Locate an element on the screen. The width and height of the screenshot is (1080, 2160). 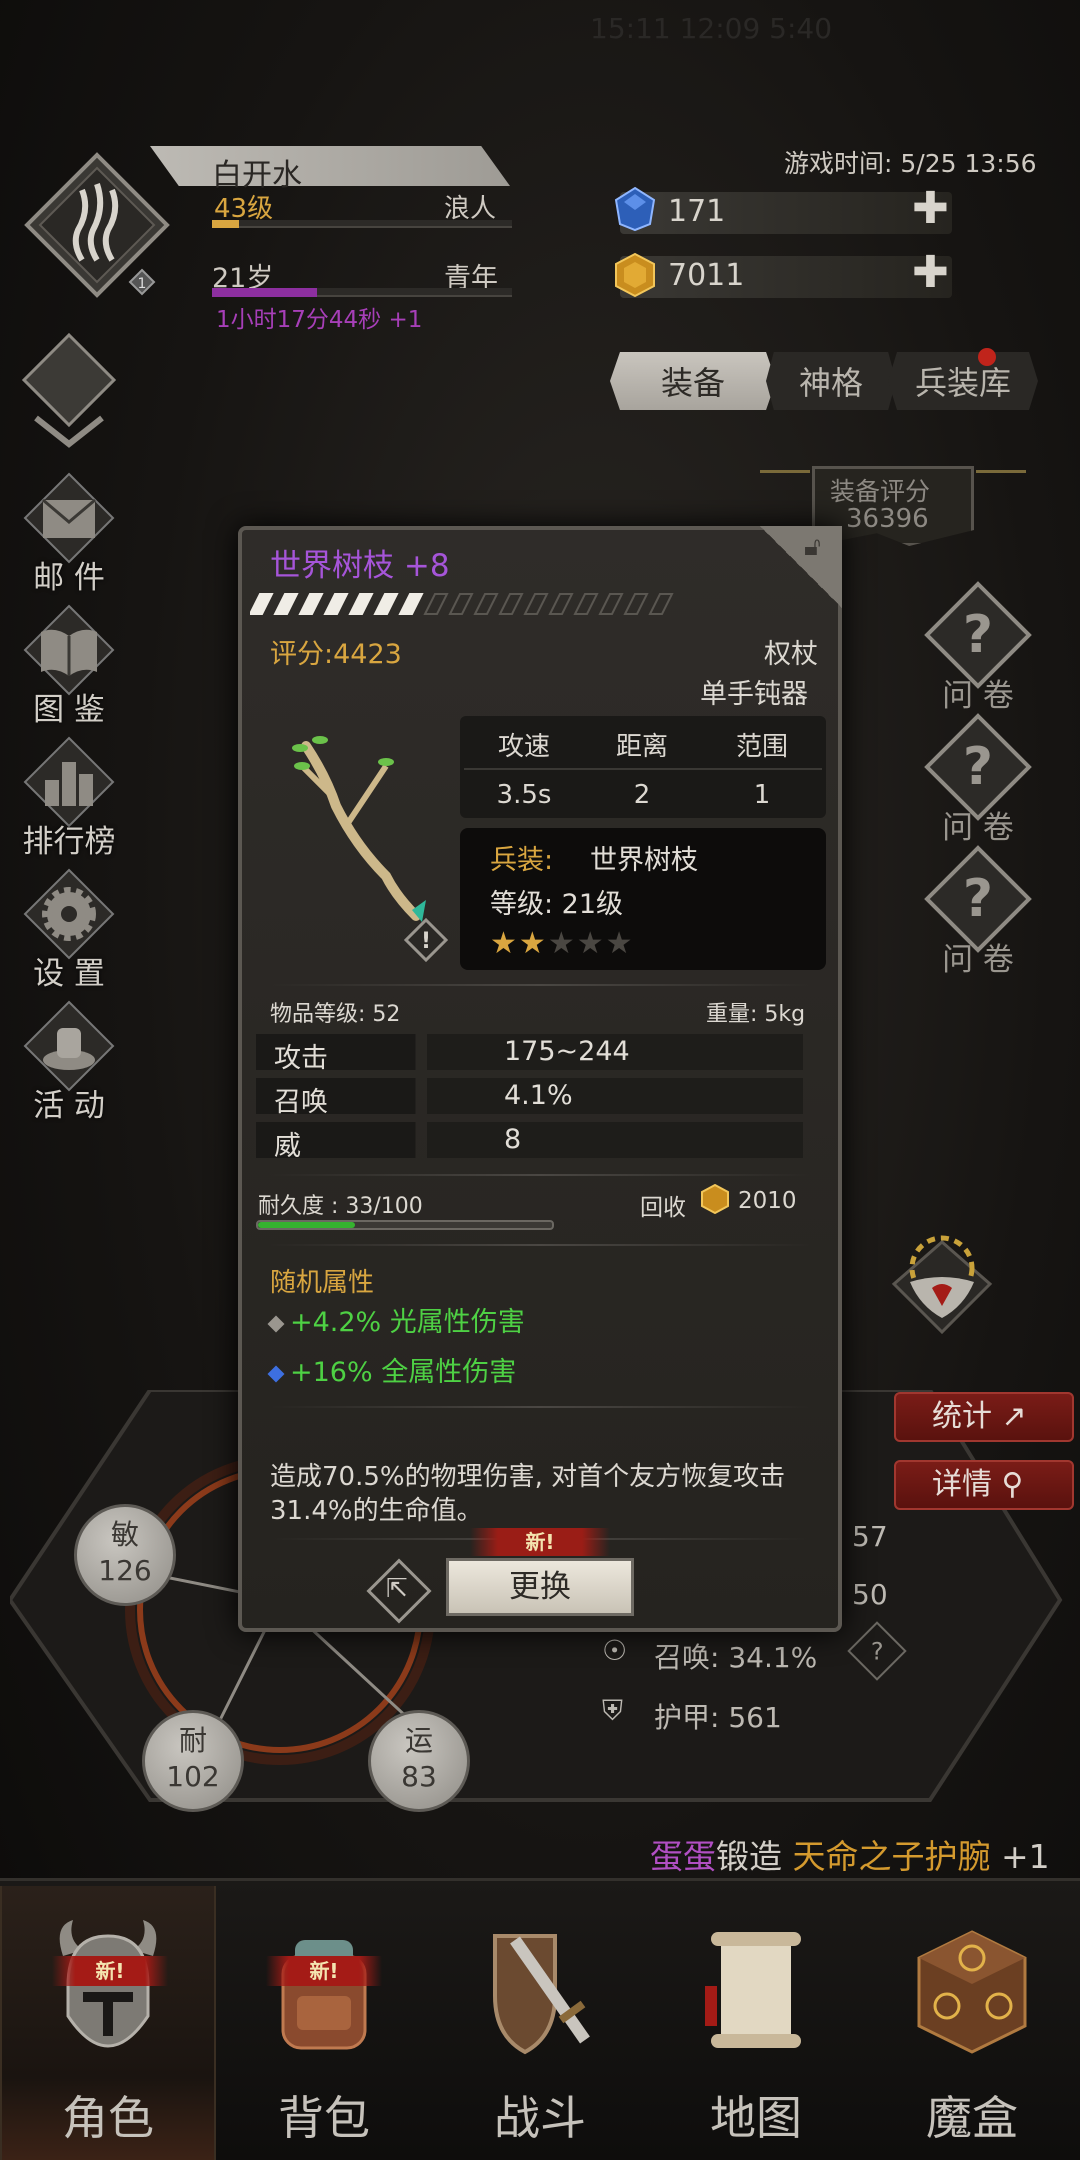
item-weight: 重量: 5kg is located at coordinates (756, 1014).